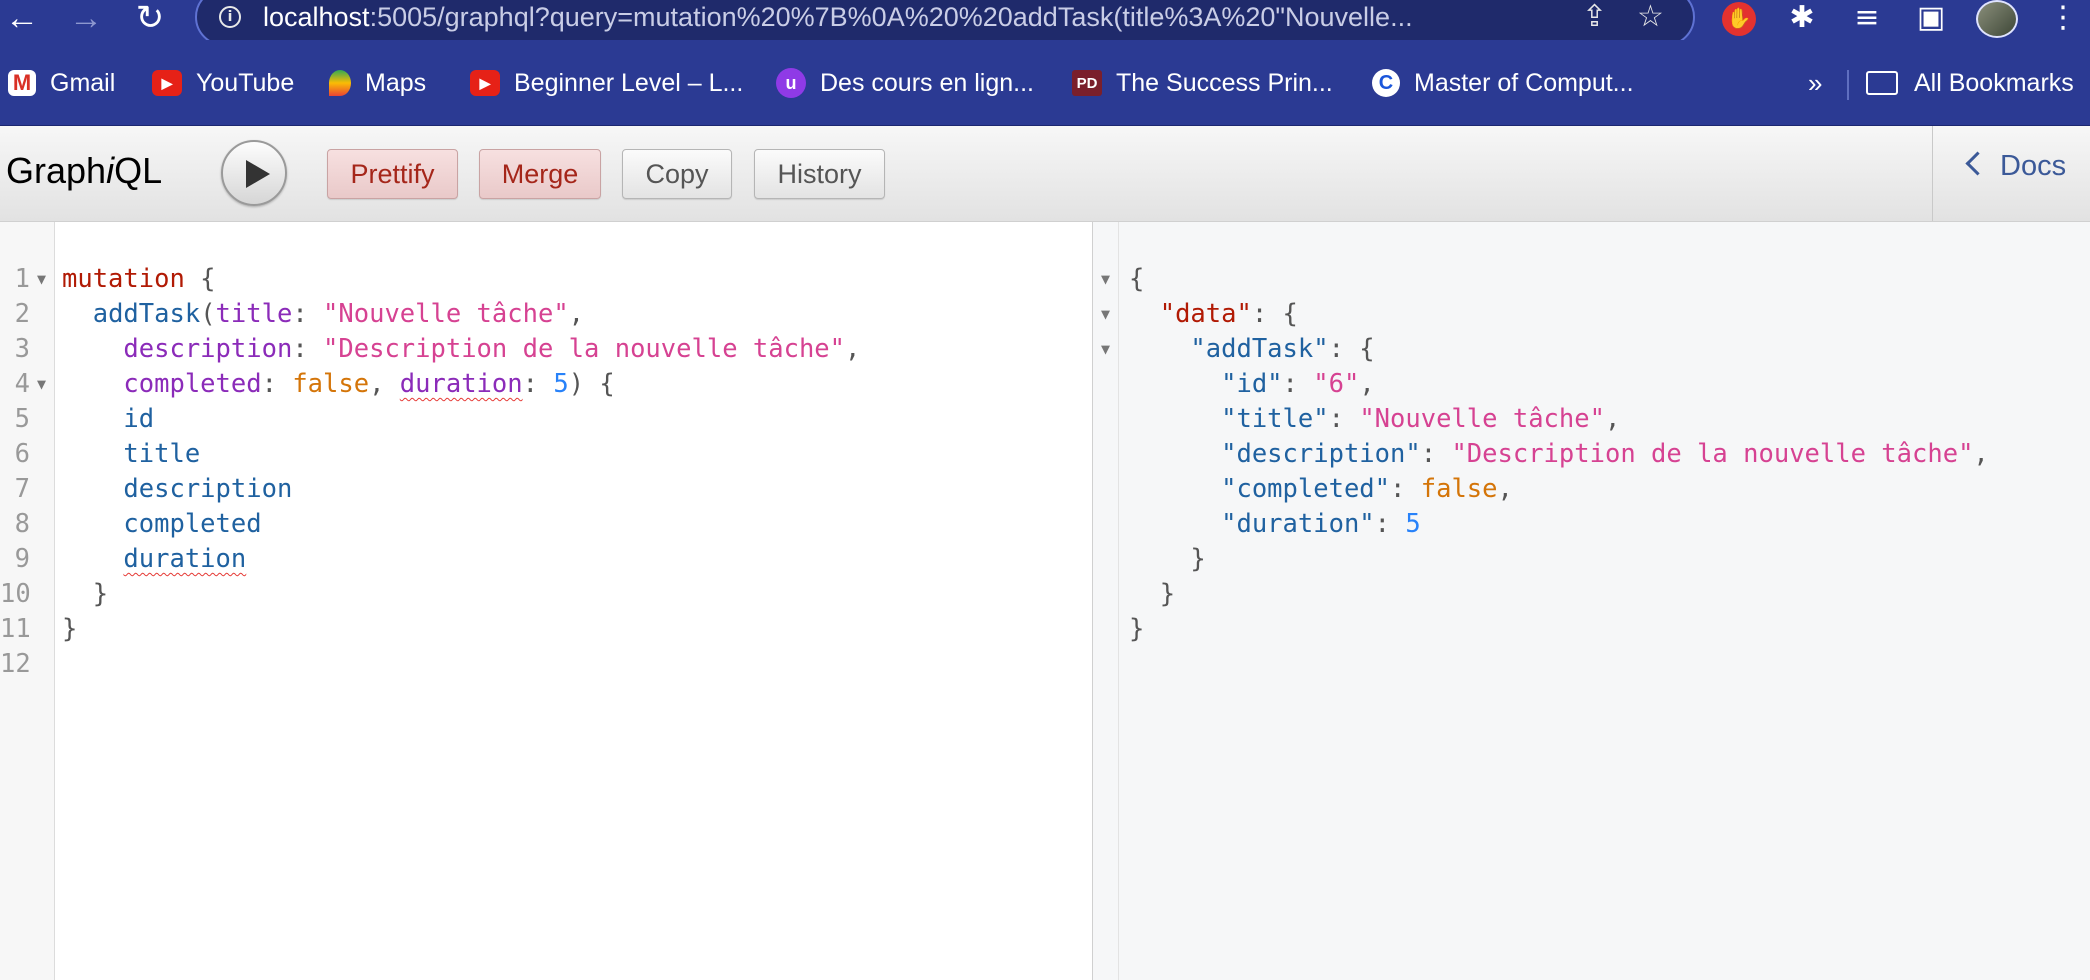 Image resolution: width=2090 pixels, height=980 pixels. I want to click on execute-query-button, so click(254, 173).